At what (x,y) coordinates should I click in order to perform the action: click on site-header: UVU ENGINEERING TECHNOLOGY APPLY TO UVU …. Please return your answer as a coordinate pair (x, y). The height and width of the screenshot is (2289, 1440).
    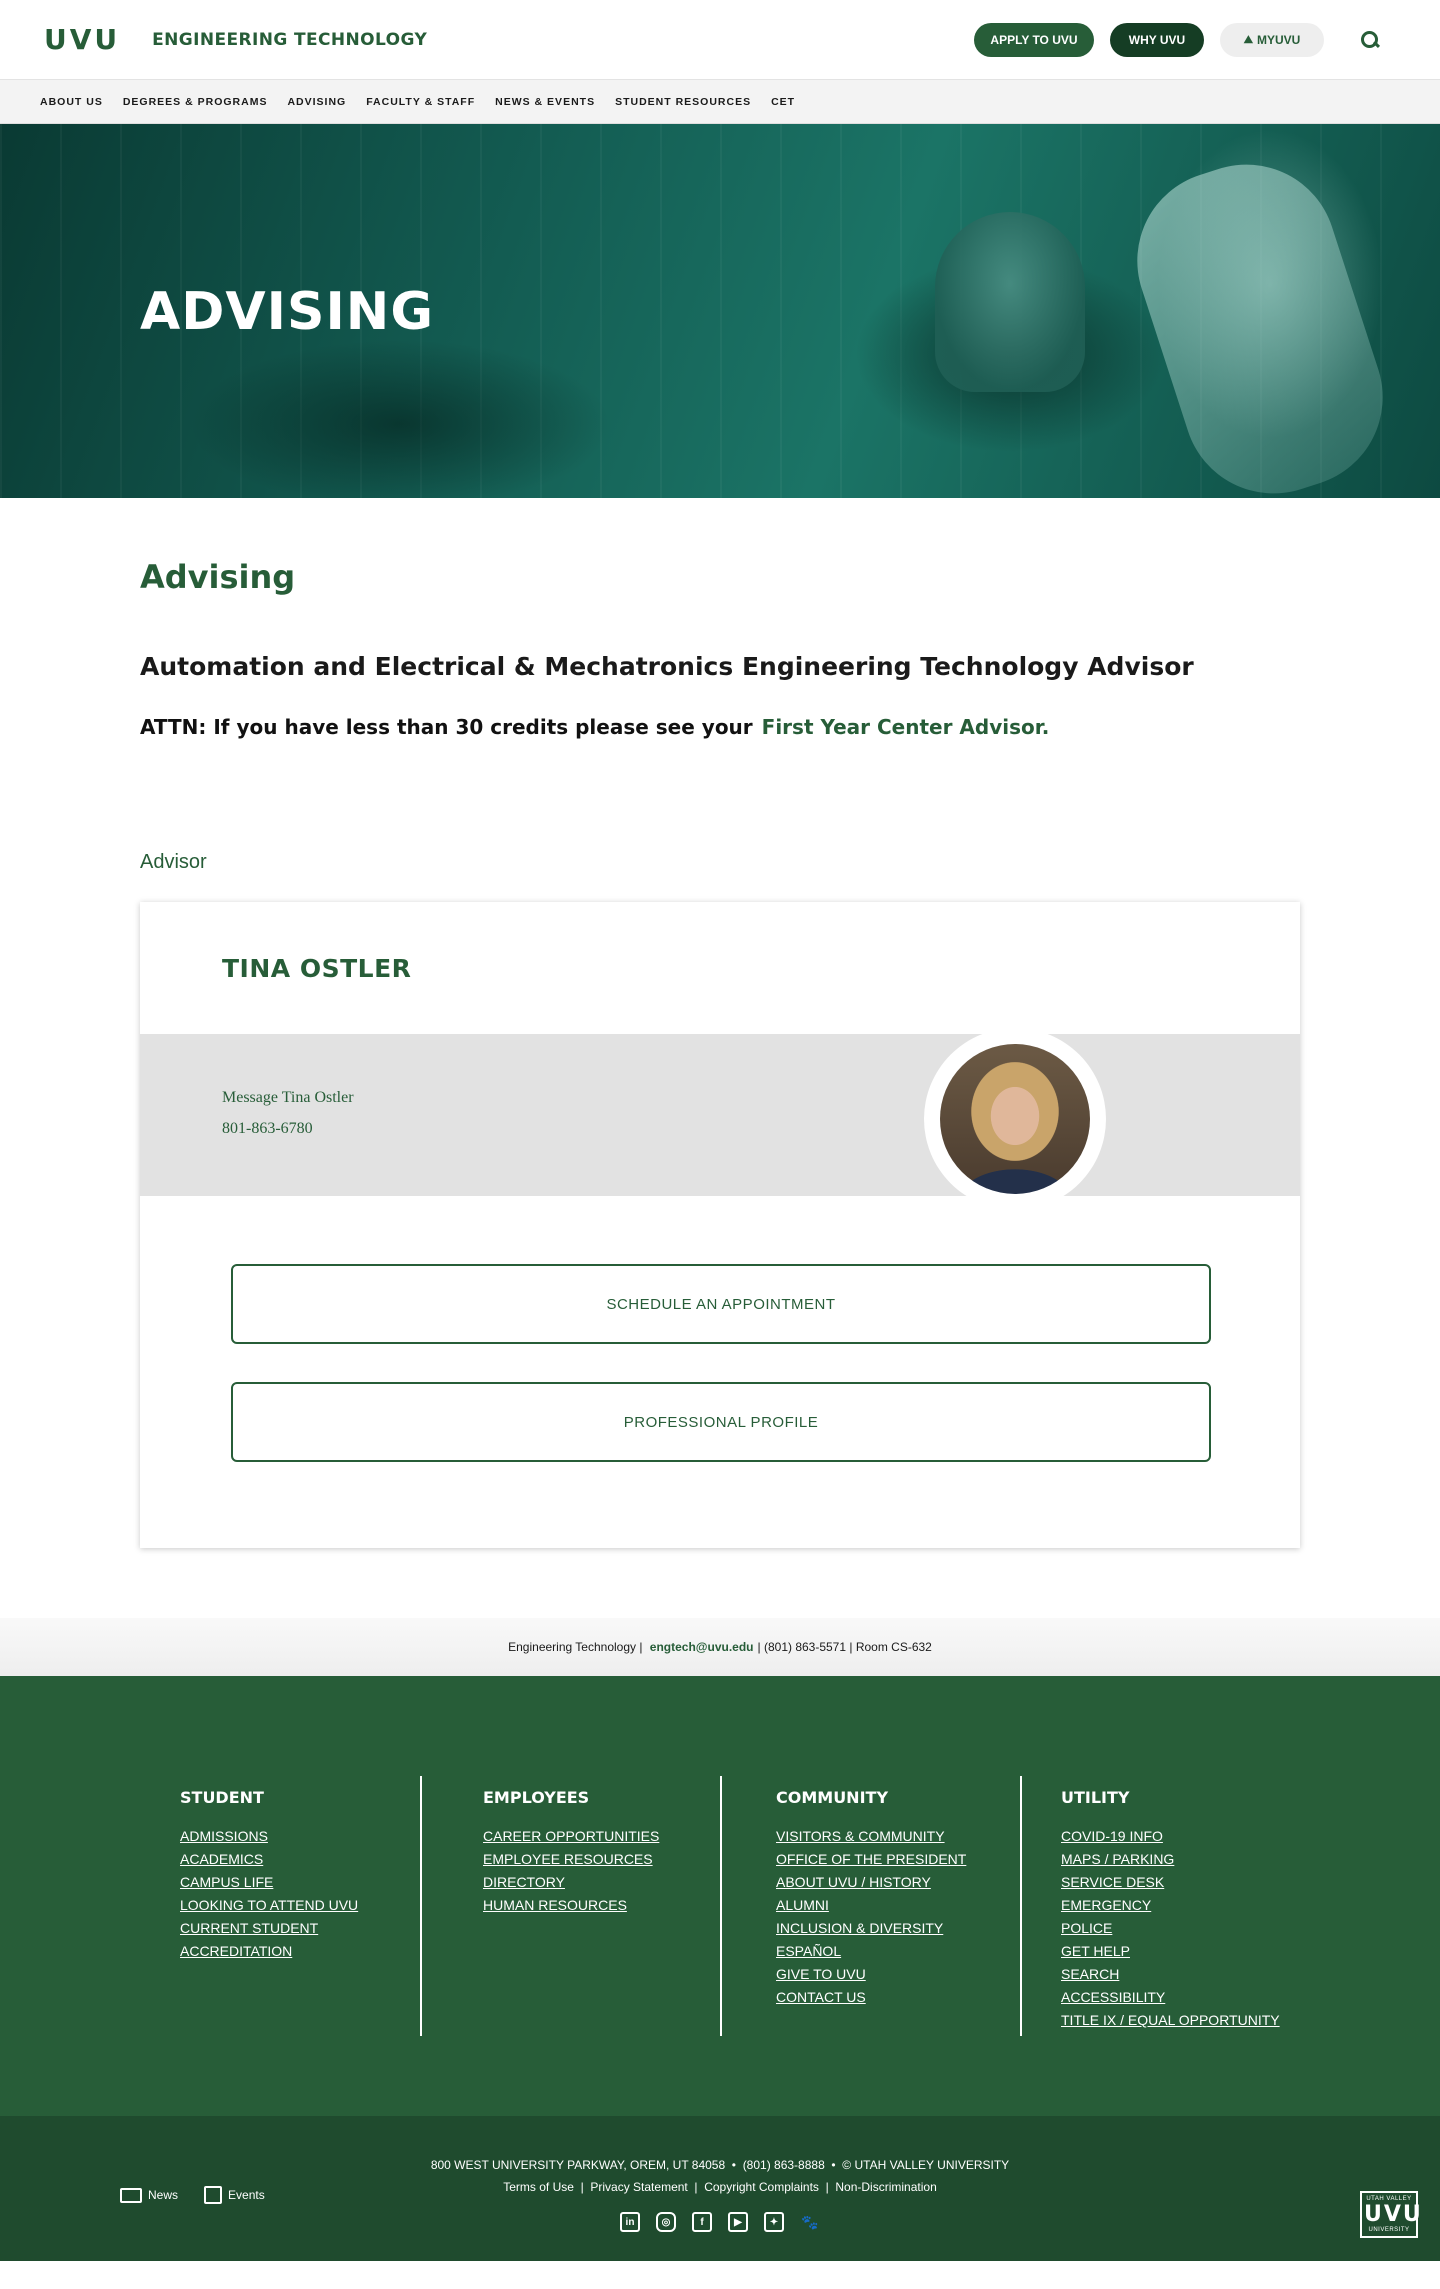
    Looking at the image, I should click on (720, 40).